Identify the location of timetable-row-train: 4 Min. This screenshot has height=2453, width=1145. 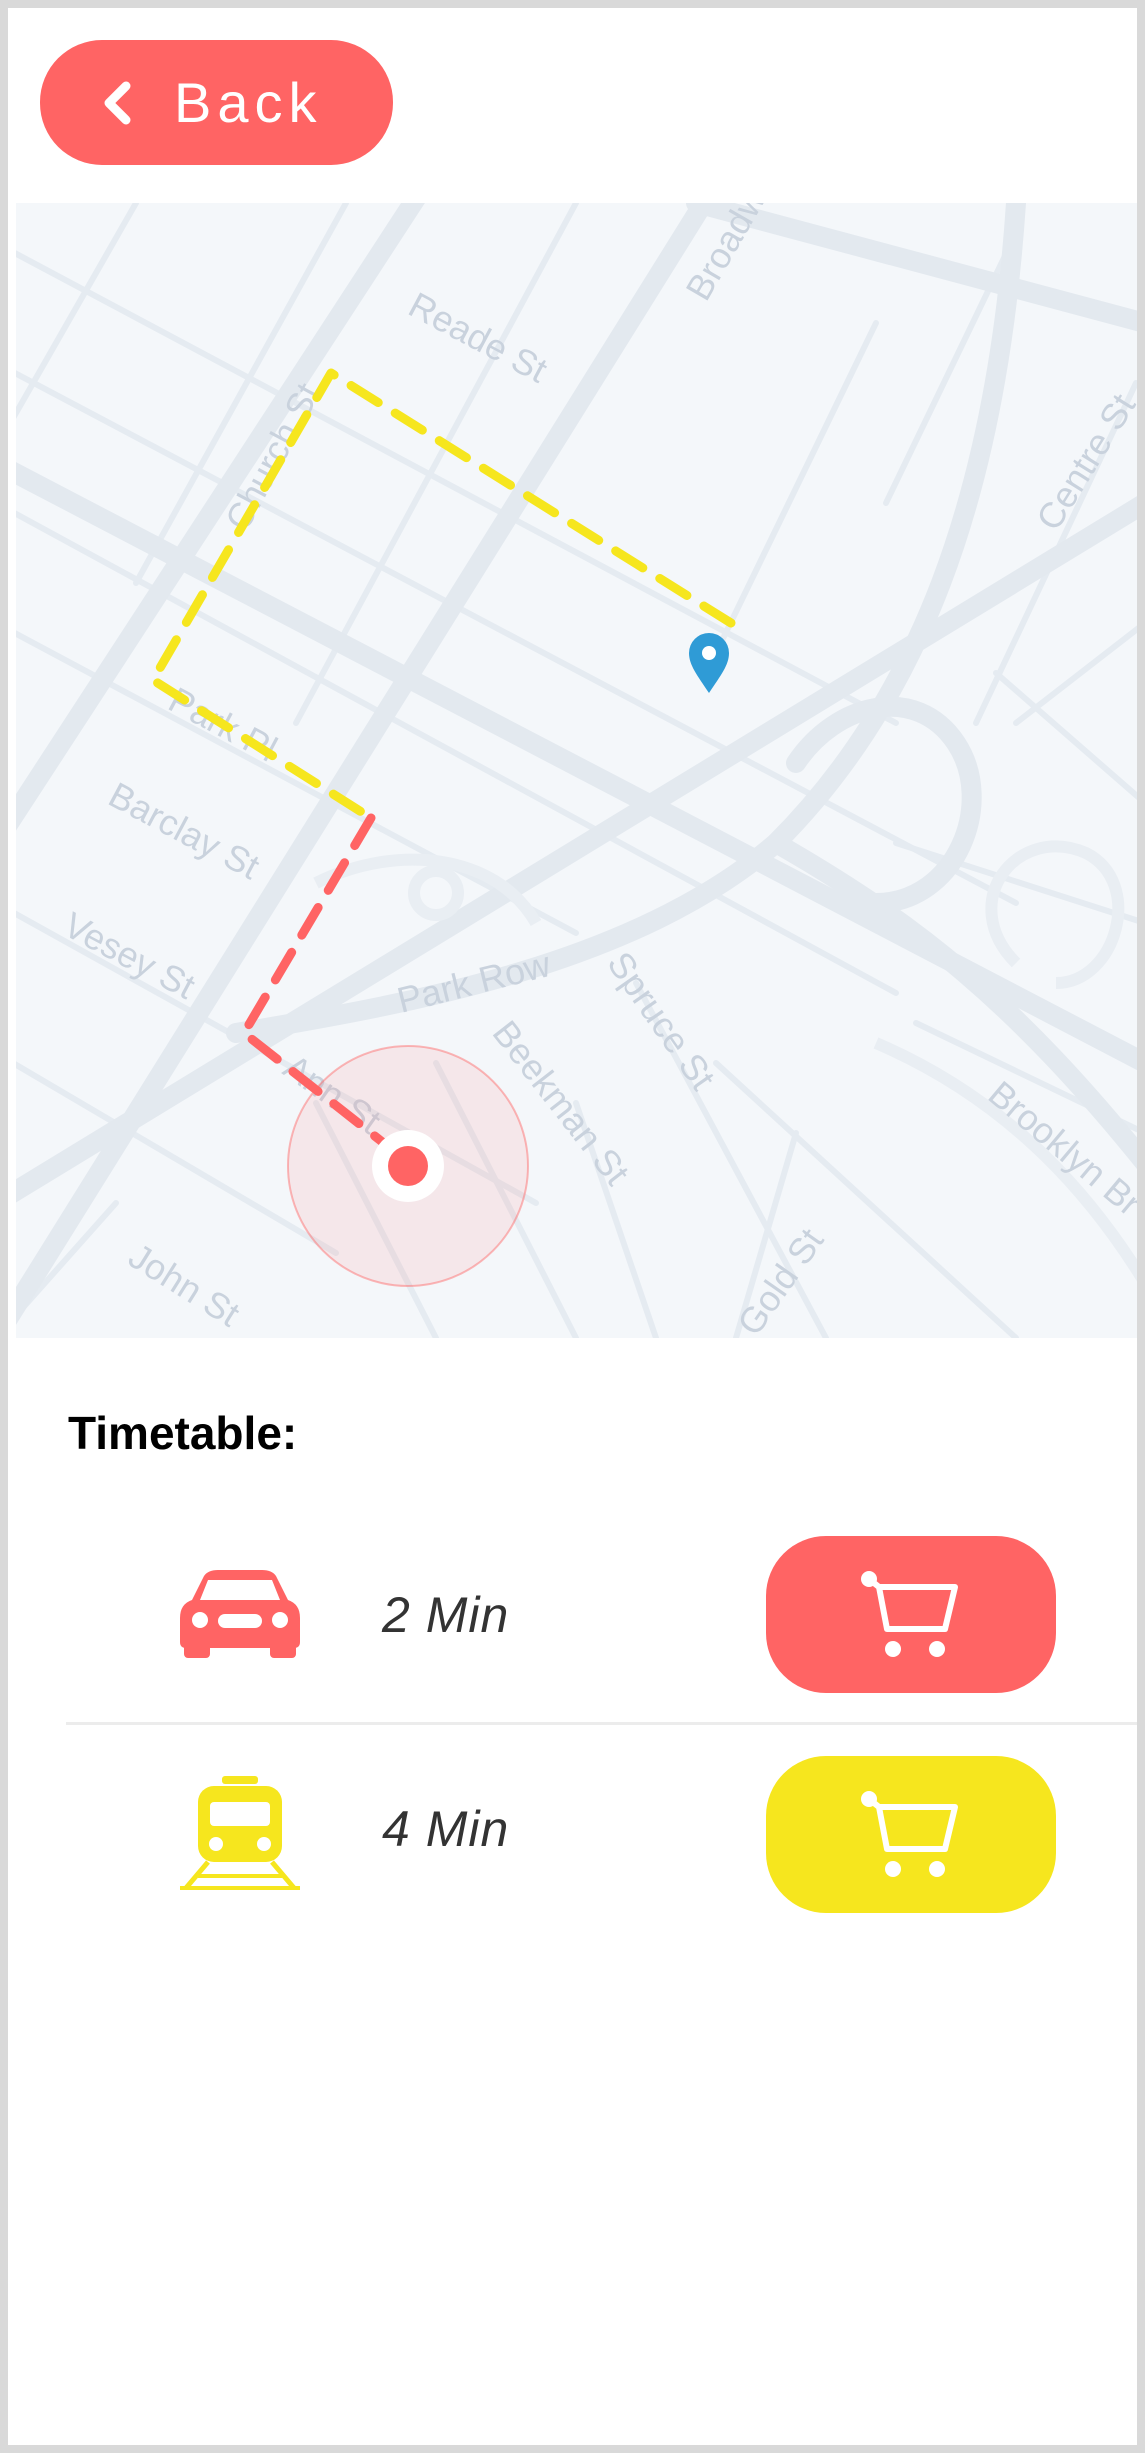
(572, 1843).